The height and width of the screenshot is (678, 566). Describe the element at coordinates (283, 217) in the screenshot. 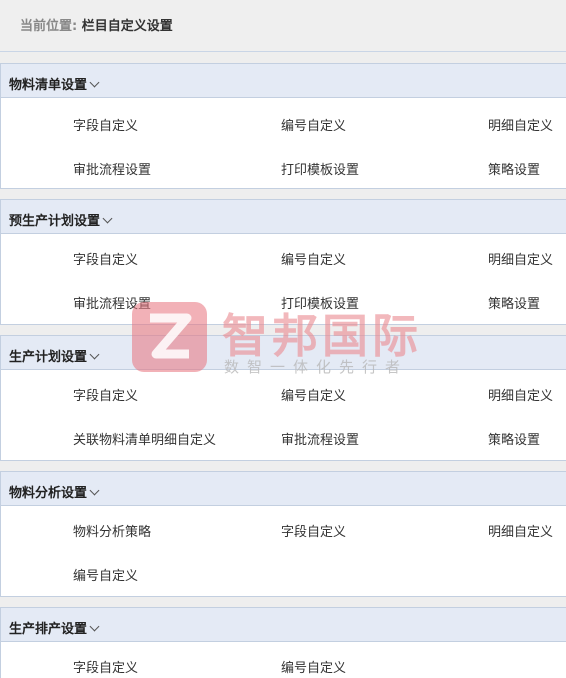

I see `section-header-preproduction: 预生产计划设置` at that location.